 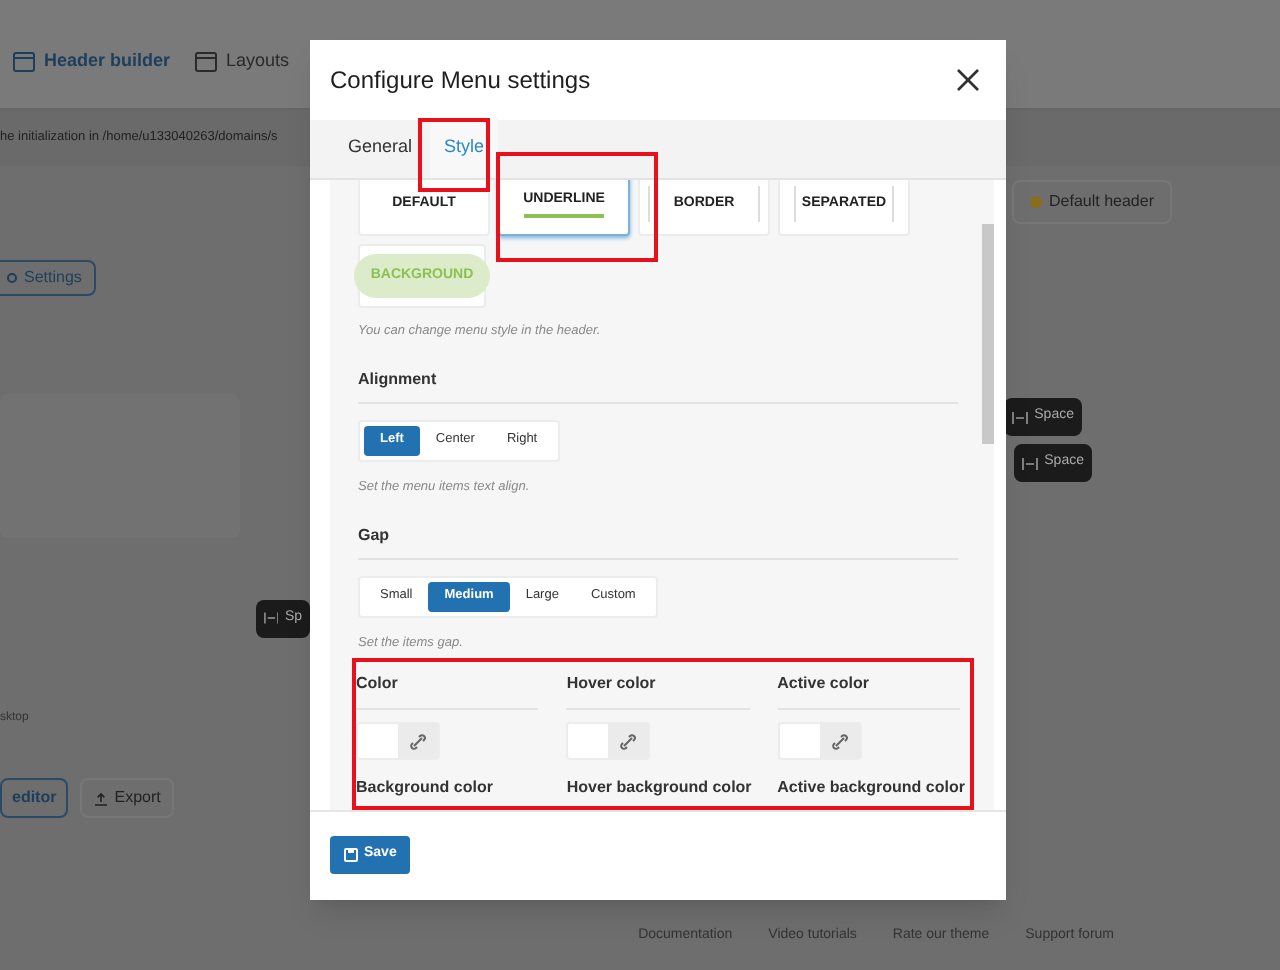 I want to click on dialog-title: Configure Menu settings, so click(x=460, y=81).